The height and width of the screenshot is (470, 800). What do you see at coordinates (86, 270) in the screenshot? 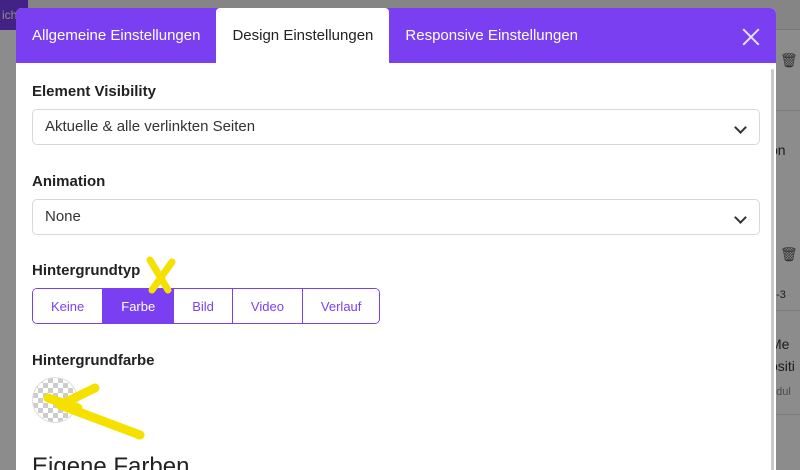
I see `background-type-label: Hintergrundtyp` at bounding box center [86, 270].